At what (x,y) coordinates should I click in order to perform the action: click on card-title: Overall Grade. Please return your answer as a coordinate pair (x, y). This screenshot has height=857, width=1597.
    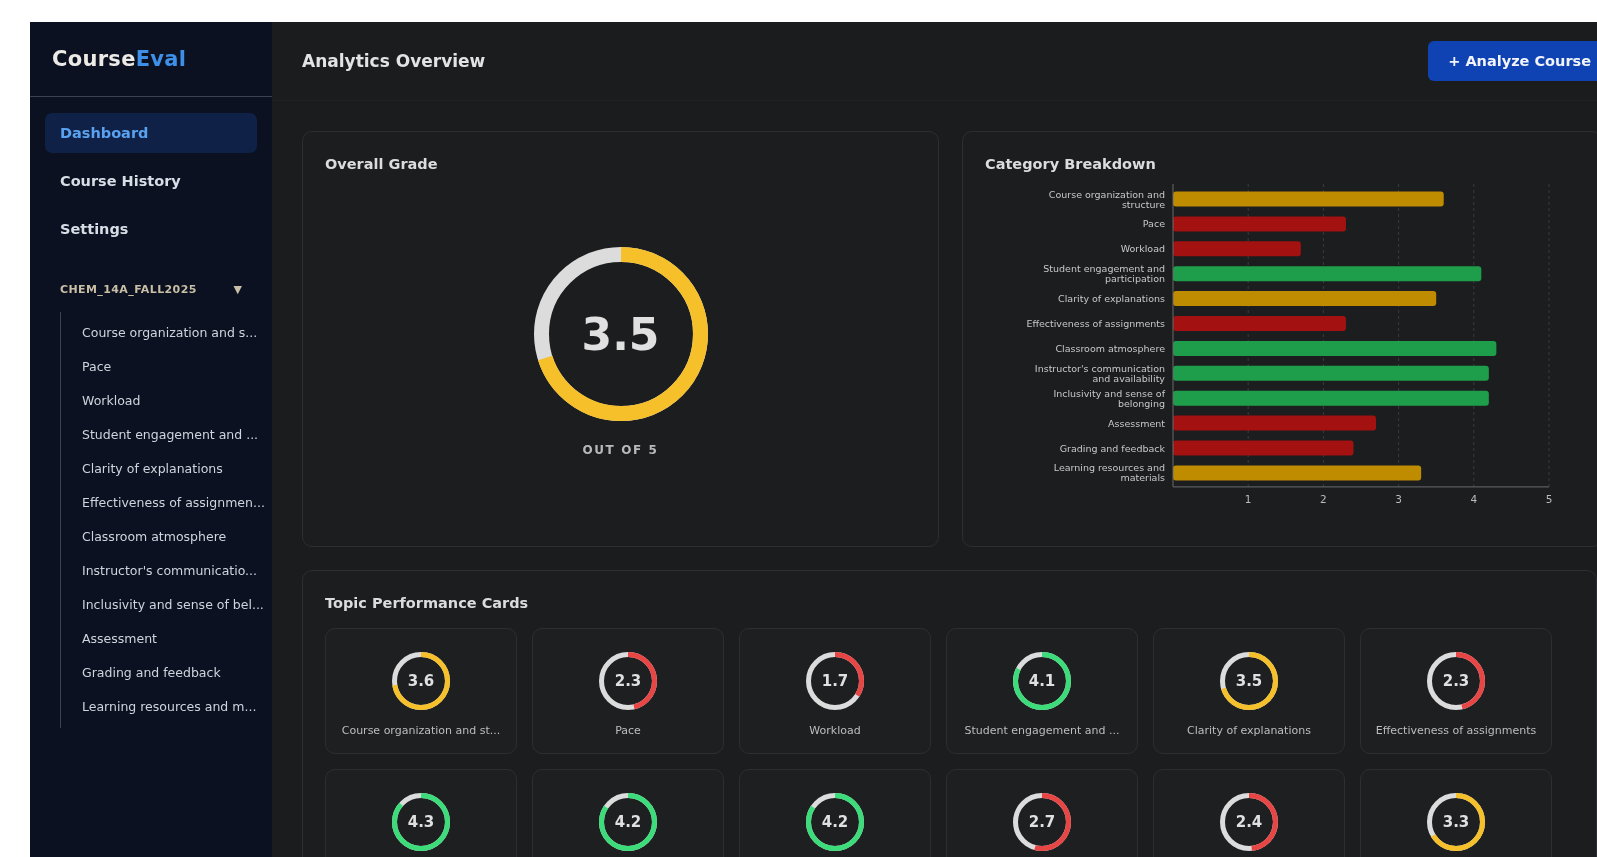
    Looking at the image, I should click on (382, 164).